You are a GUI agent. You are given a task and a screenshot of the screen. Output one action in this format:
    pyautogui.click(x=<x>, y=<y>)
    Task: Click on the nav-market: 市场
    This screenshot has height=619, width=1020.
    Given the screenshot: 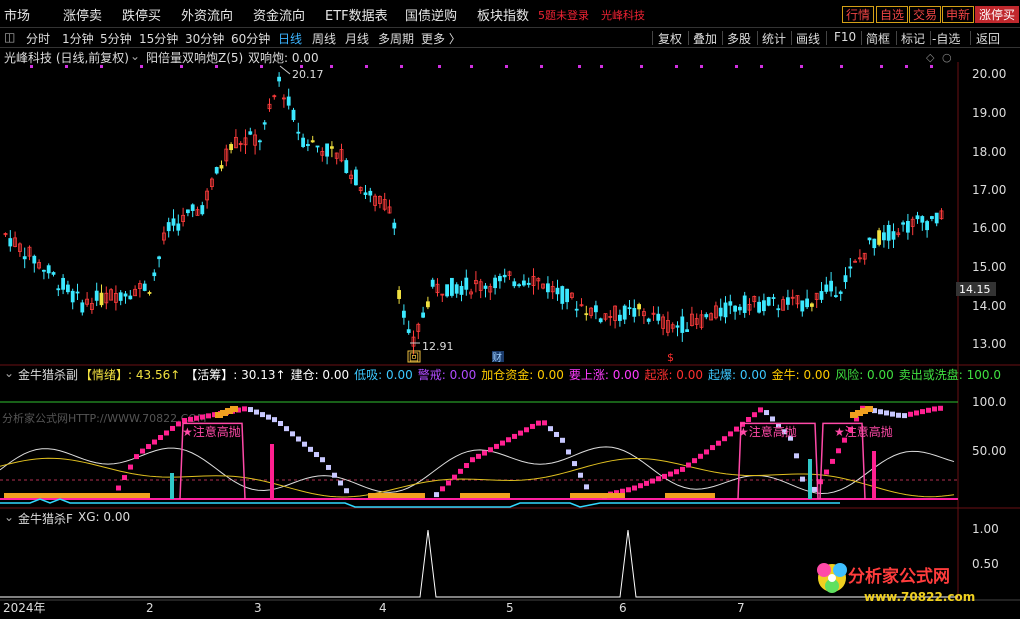 What is the action you would take?
    pyautogui.click(x=17, y=14)
    